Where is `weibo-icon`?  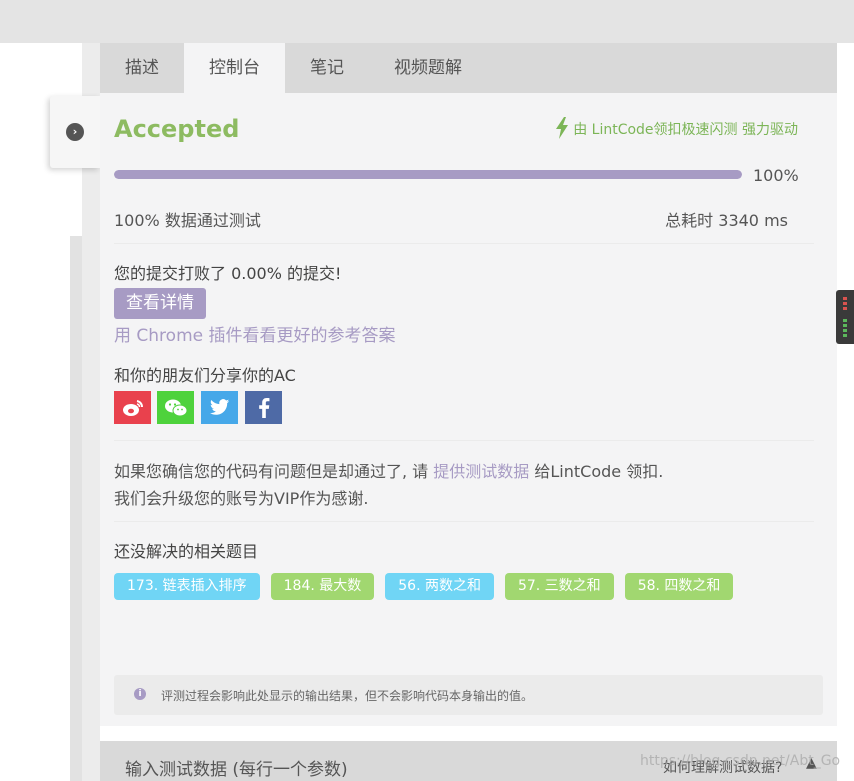 weibo-icon is located at coordinates (132, 407).